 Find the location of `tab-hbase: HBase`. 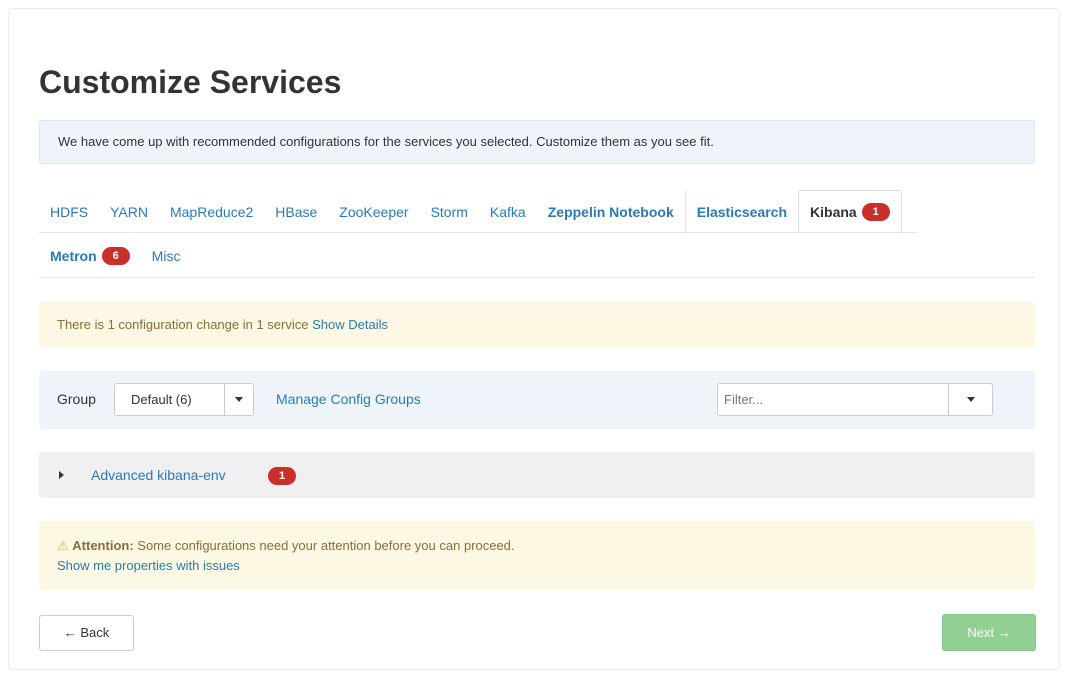

tab-hbase: HBase is located at coordinates (296, 212).